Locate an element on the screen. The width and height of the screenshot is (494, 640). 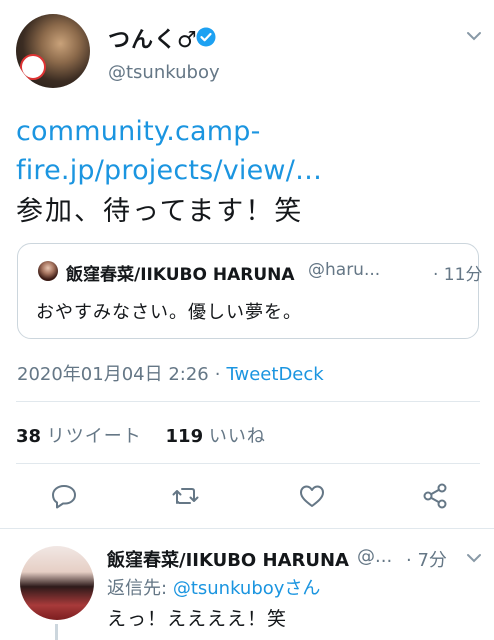
reply-icon is located at coordinates (64, 496).